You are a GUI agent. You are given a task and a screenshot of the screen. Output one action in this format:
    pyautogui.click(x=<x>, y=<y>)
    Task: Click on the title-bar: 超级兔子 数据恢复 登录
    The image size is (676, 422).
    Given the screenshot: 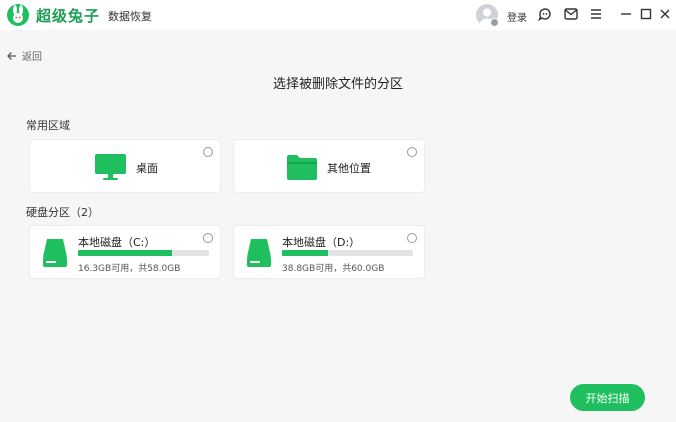 What is the action you would take?
    pyautogui.click(x=338, y=15)
    